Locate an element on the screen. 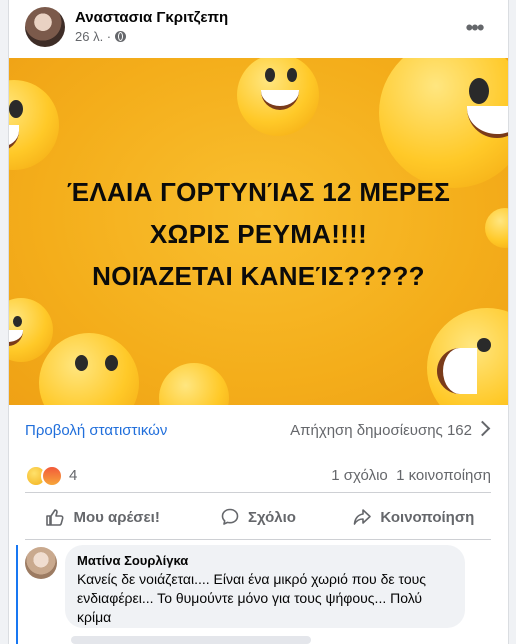  chevron-right-icon is located at coordinates (482, 428).